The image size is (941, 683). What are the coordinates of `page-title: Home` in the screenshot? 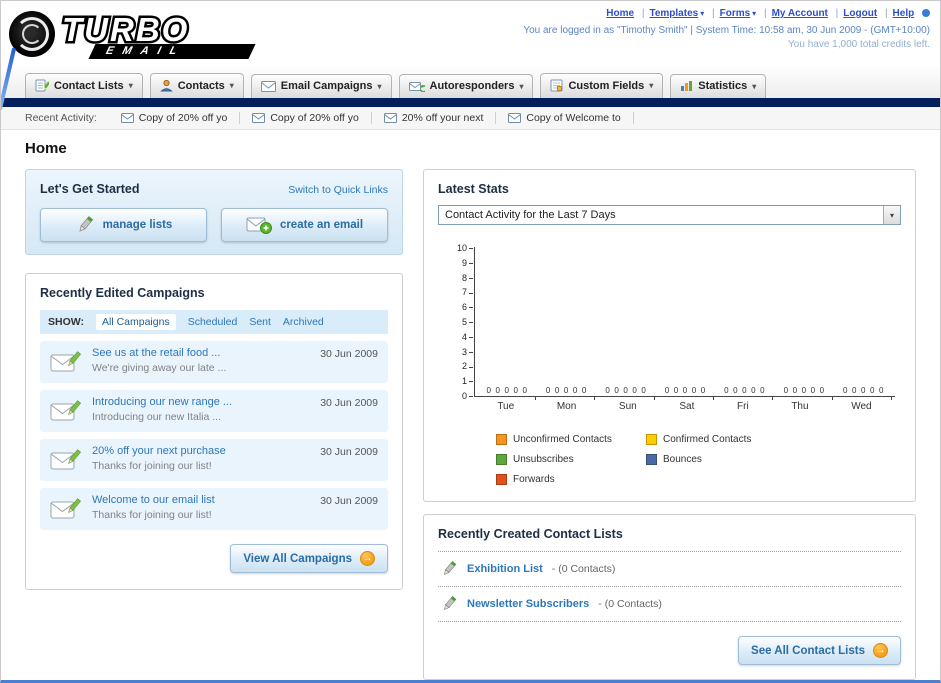 It's located at (46, 148).